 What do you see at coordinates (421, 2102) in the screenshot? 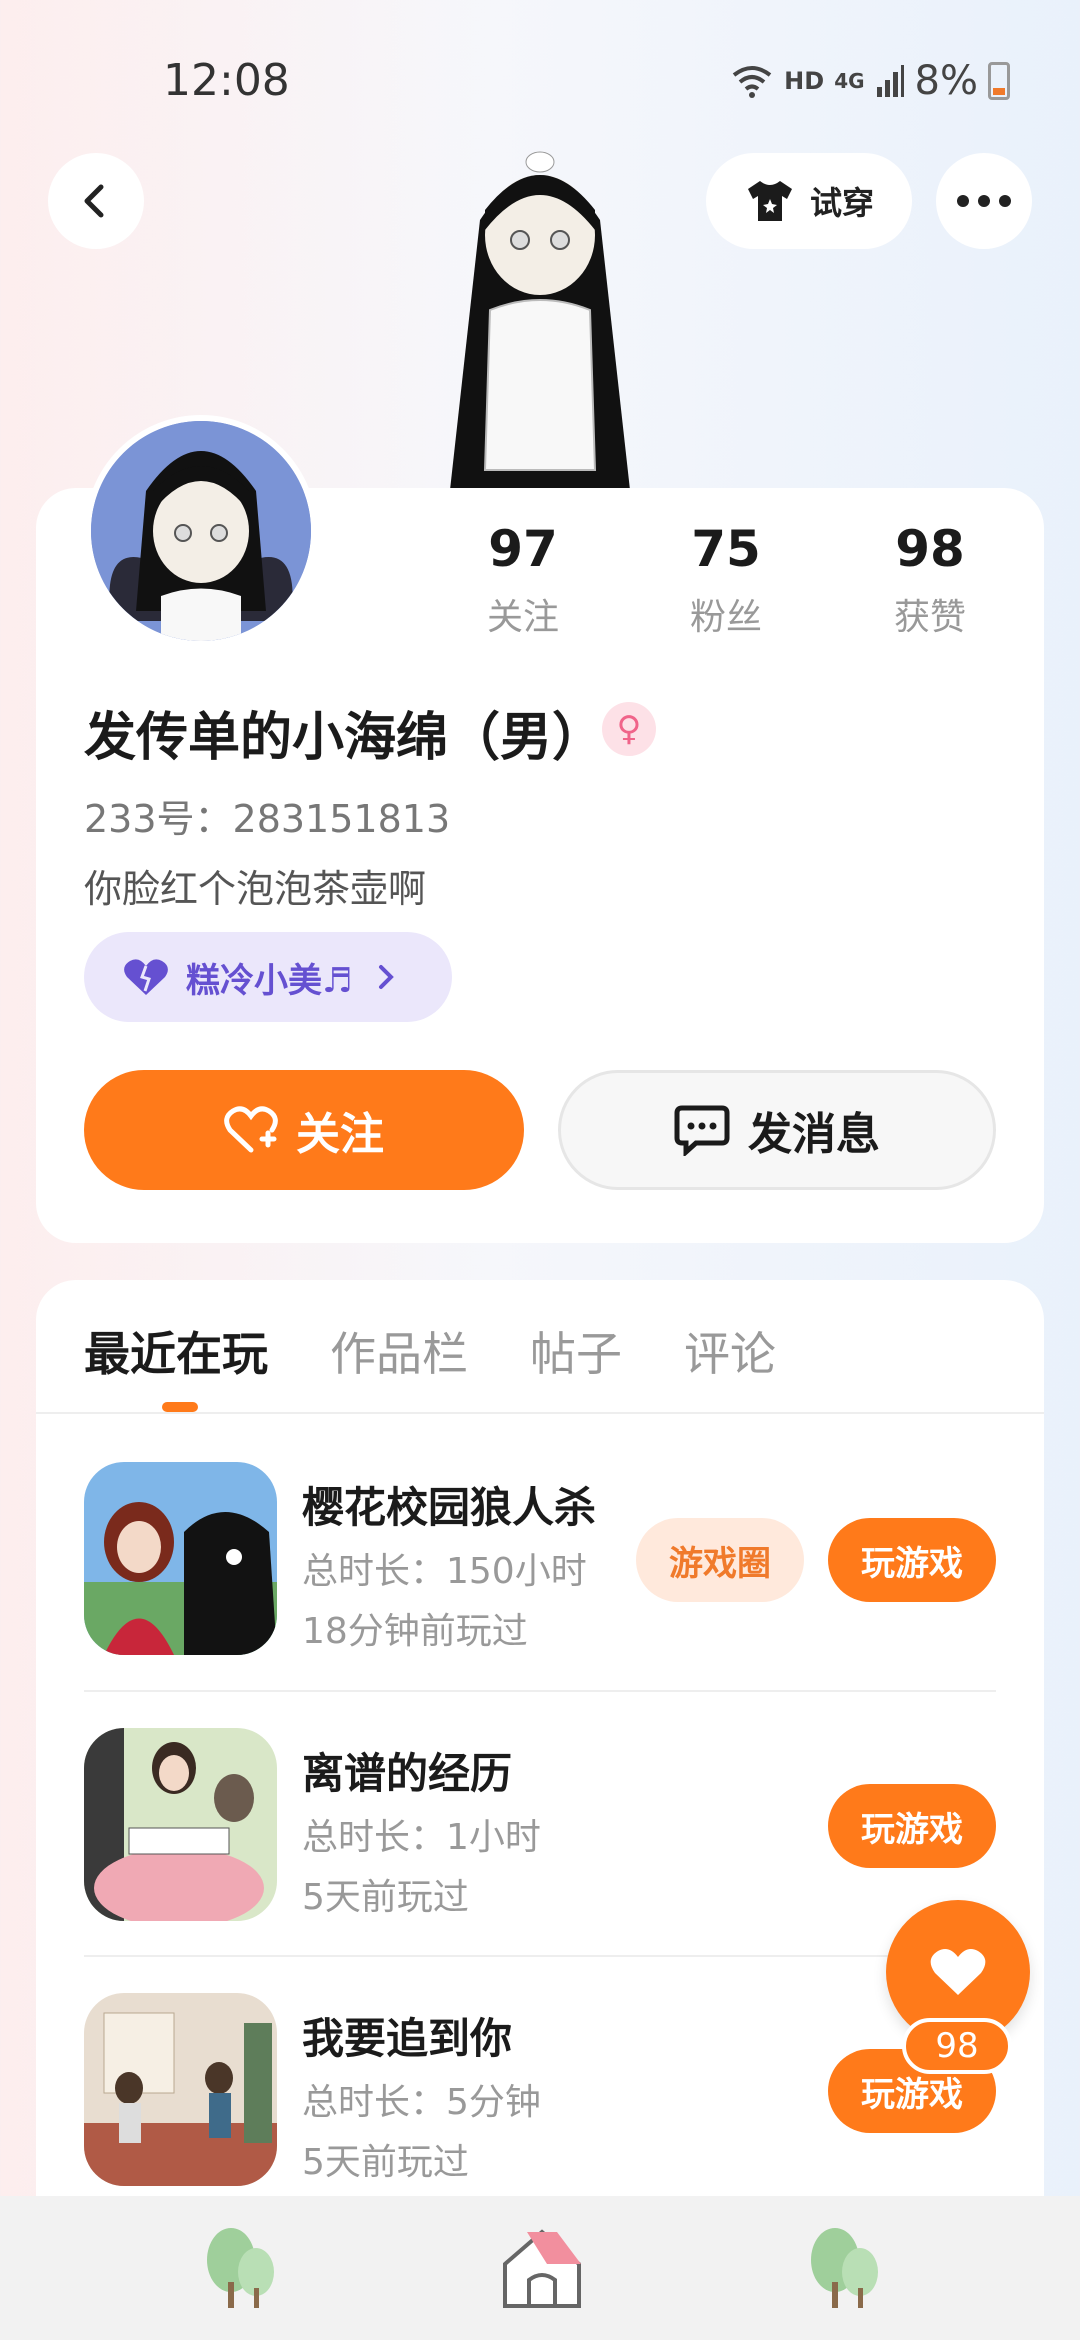
I see `game-duration: 总时长：5分钟` at bounding box center [421, 2102].